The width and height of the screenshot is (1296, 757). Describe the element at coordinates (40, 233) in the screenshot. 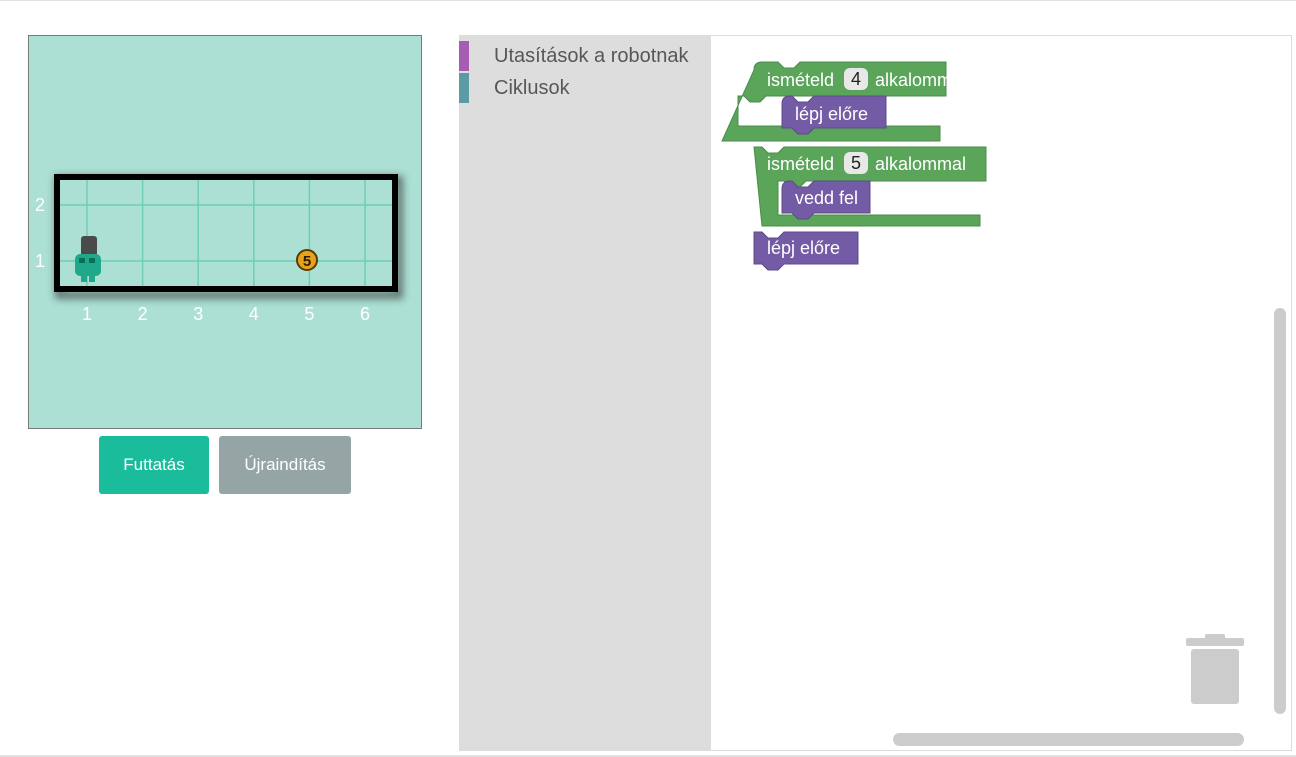

I see `y-axis-labels: 21` at that location.